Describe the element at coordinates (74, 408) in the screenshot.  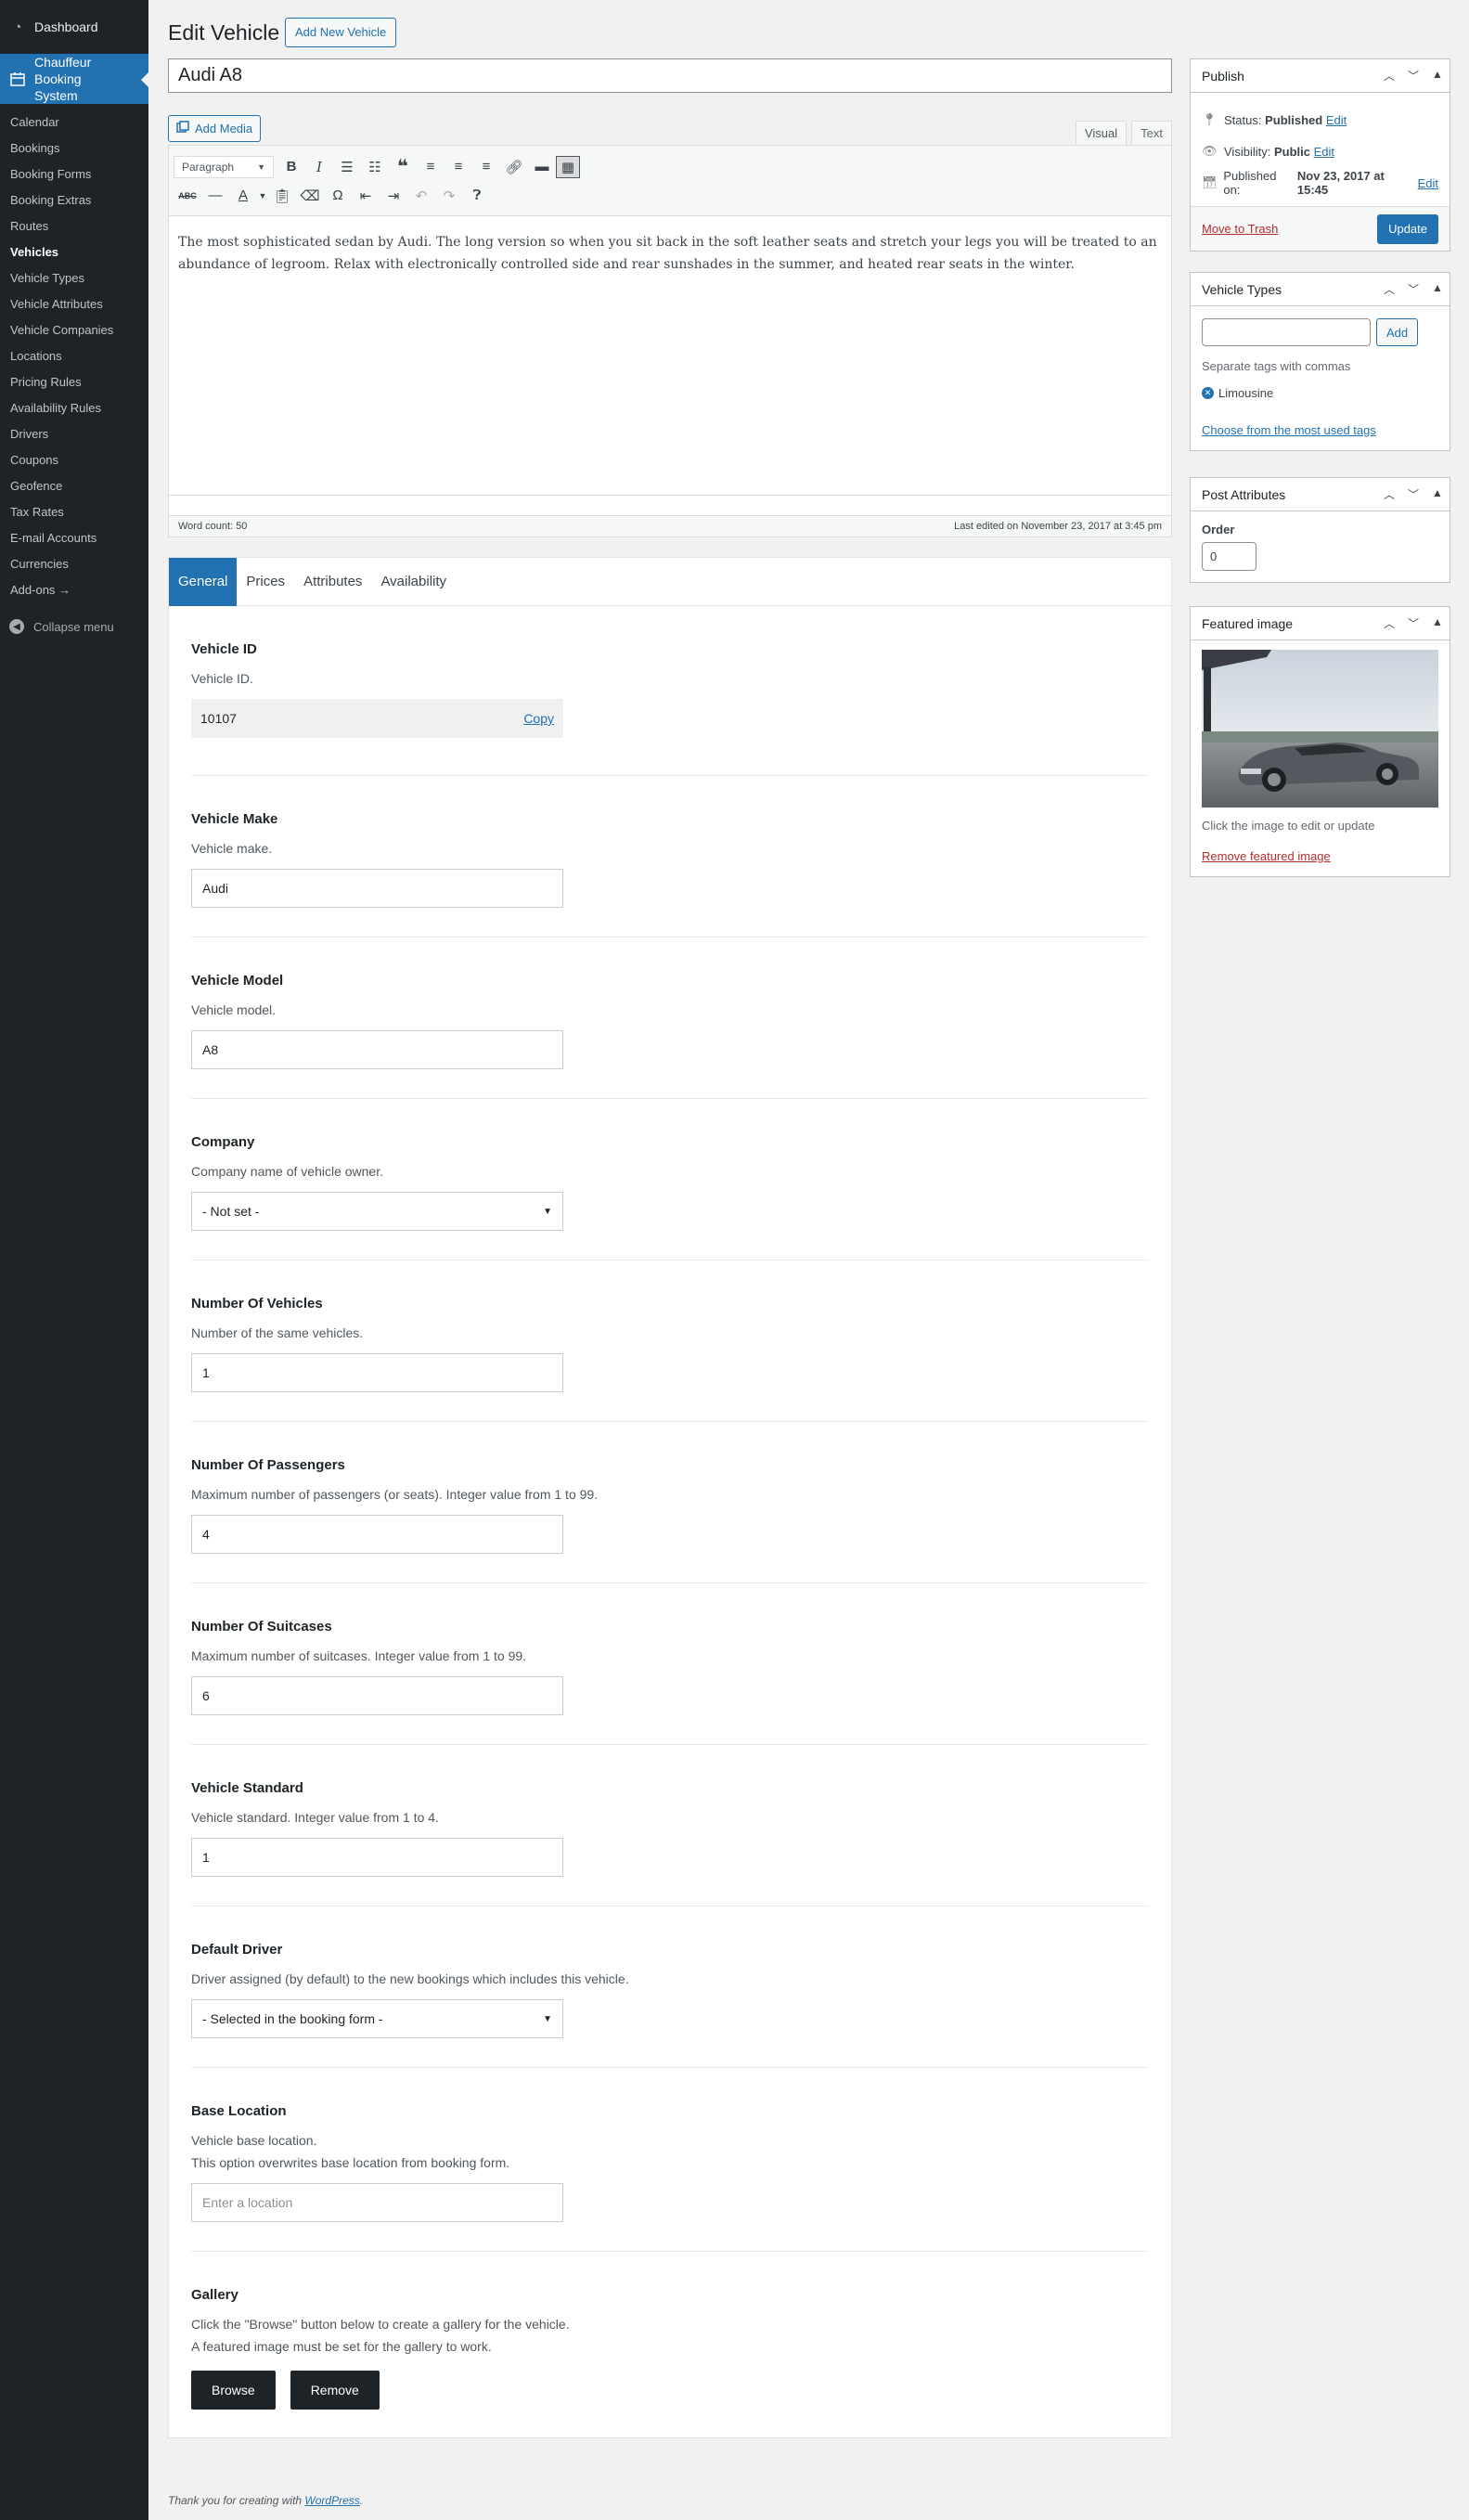
I see `submenu-availability-rules: Availability Rules` at that location.